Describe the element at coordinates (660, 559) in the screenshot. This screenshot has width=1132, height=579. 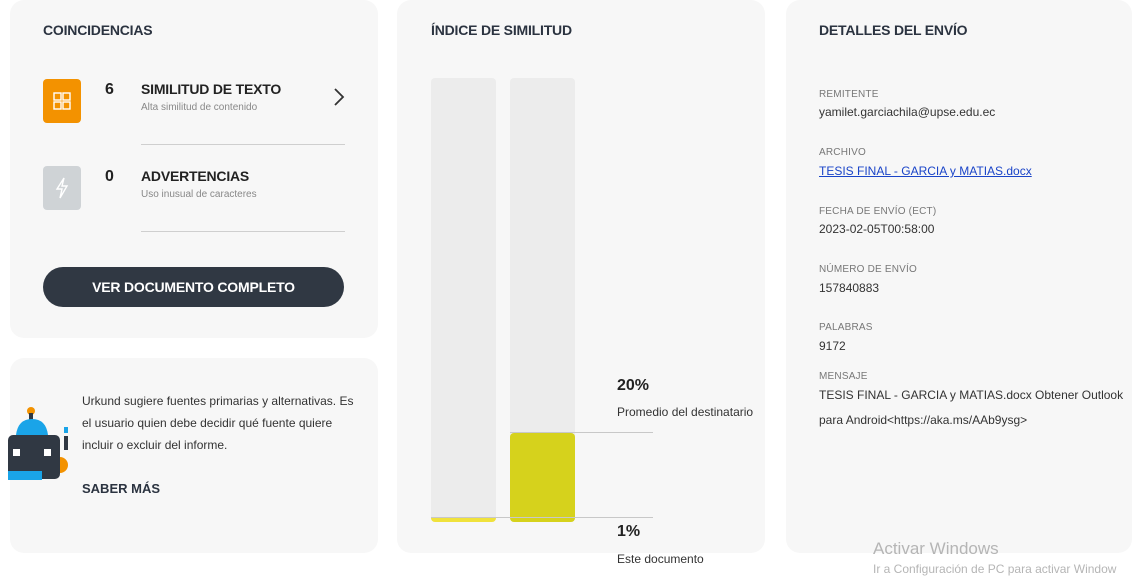
I see `document-label: Este documento` at that location.